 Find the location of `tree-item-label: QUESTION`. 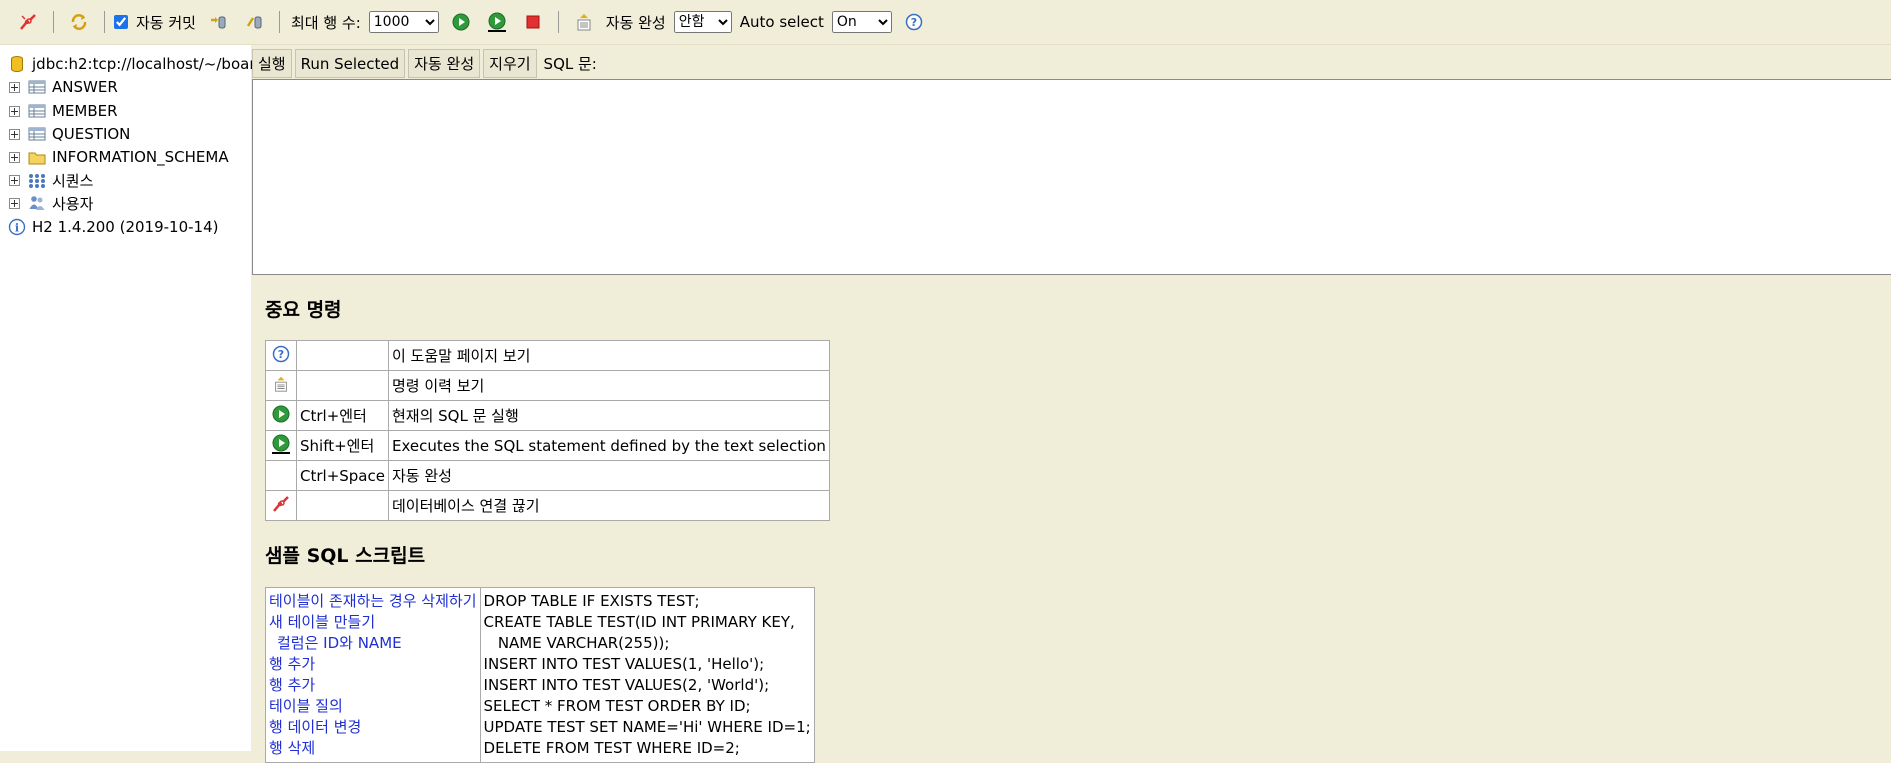

tree-item-label: QUESTION is located at coordinates (91, 134).